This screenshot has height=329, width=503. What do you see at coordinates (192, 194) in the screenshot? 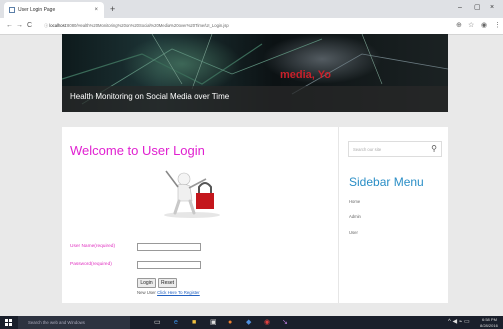
I see `login-illustration-icon` at bounding box center [192, 194].